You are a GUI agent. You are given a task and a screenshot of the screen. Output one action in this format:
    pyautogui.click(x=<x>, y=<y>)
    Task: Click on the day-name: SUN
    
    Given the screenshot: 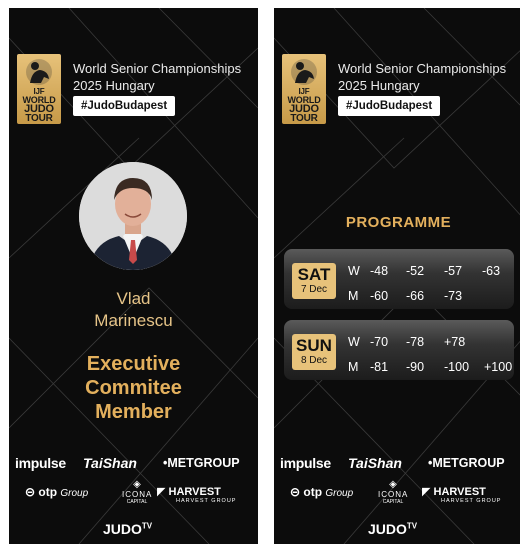 What is the action you would take?
    pyautogui.click(x=314, y=345)
    